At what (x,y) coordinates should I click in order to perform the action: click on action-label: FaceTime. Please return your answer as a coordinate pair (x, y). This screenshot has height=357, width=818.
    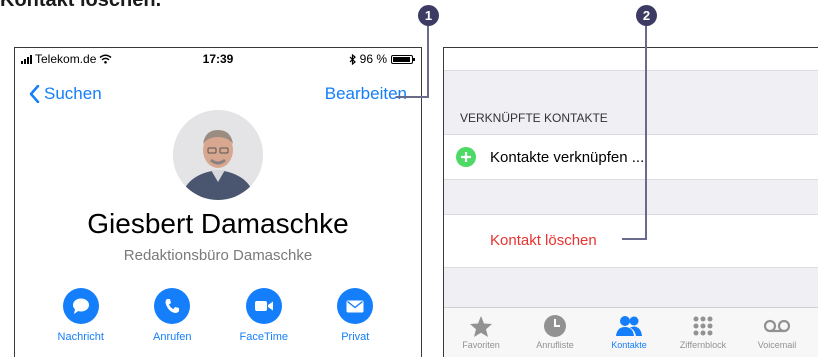
    Looking at the image, I should click on (264, 337).